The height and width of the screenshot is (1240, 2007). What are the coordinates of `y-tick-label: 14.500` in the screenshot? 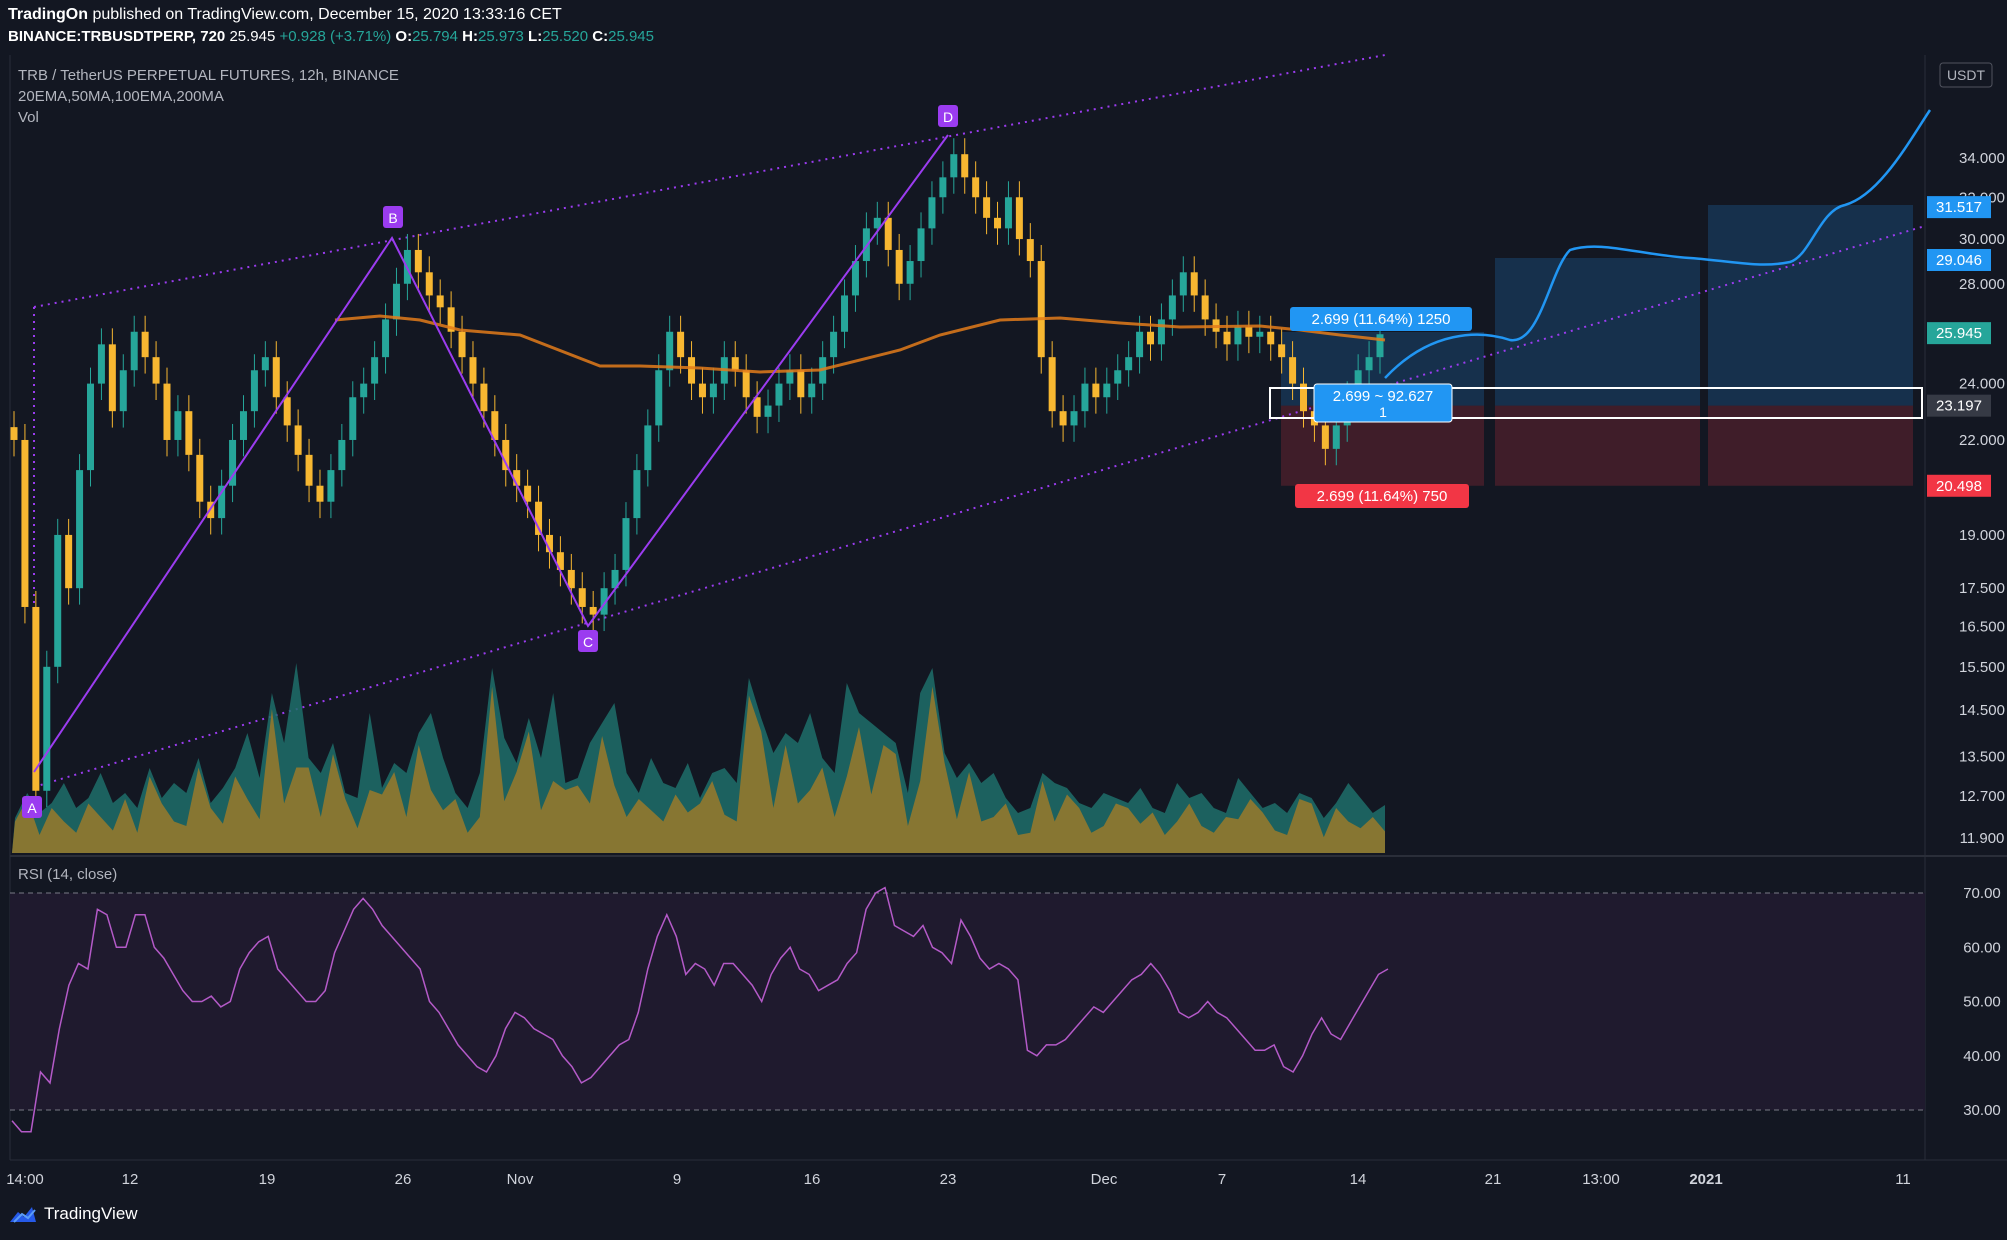 It's located at (1982, 710).